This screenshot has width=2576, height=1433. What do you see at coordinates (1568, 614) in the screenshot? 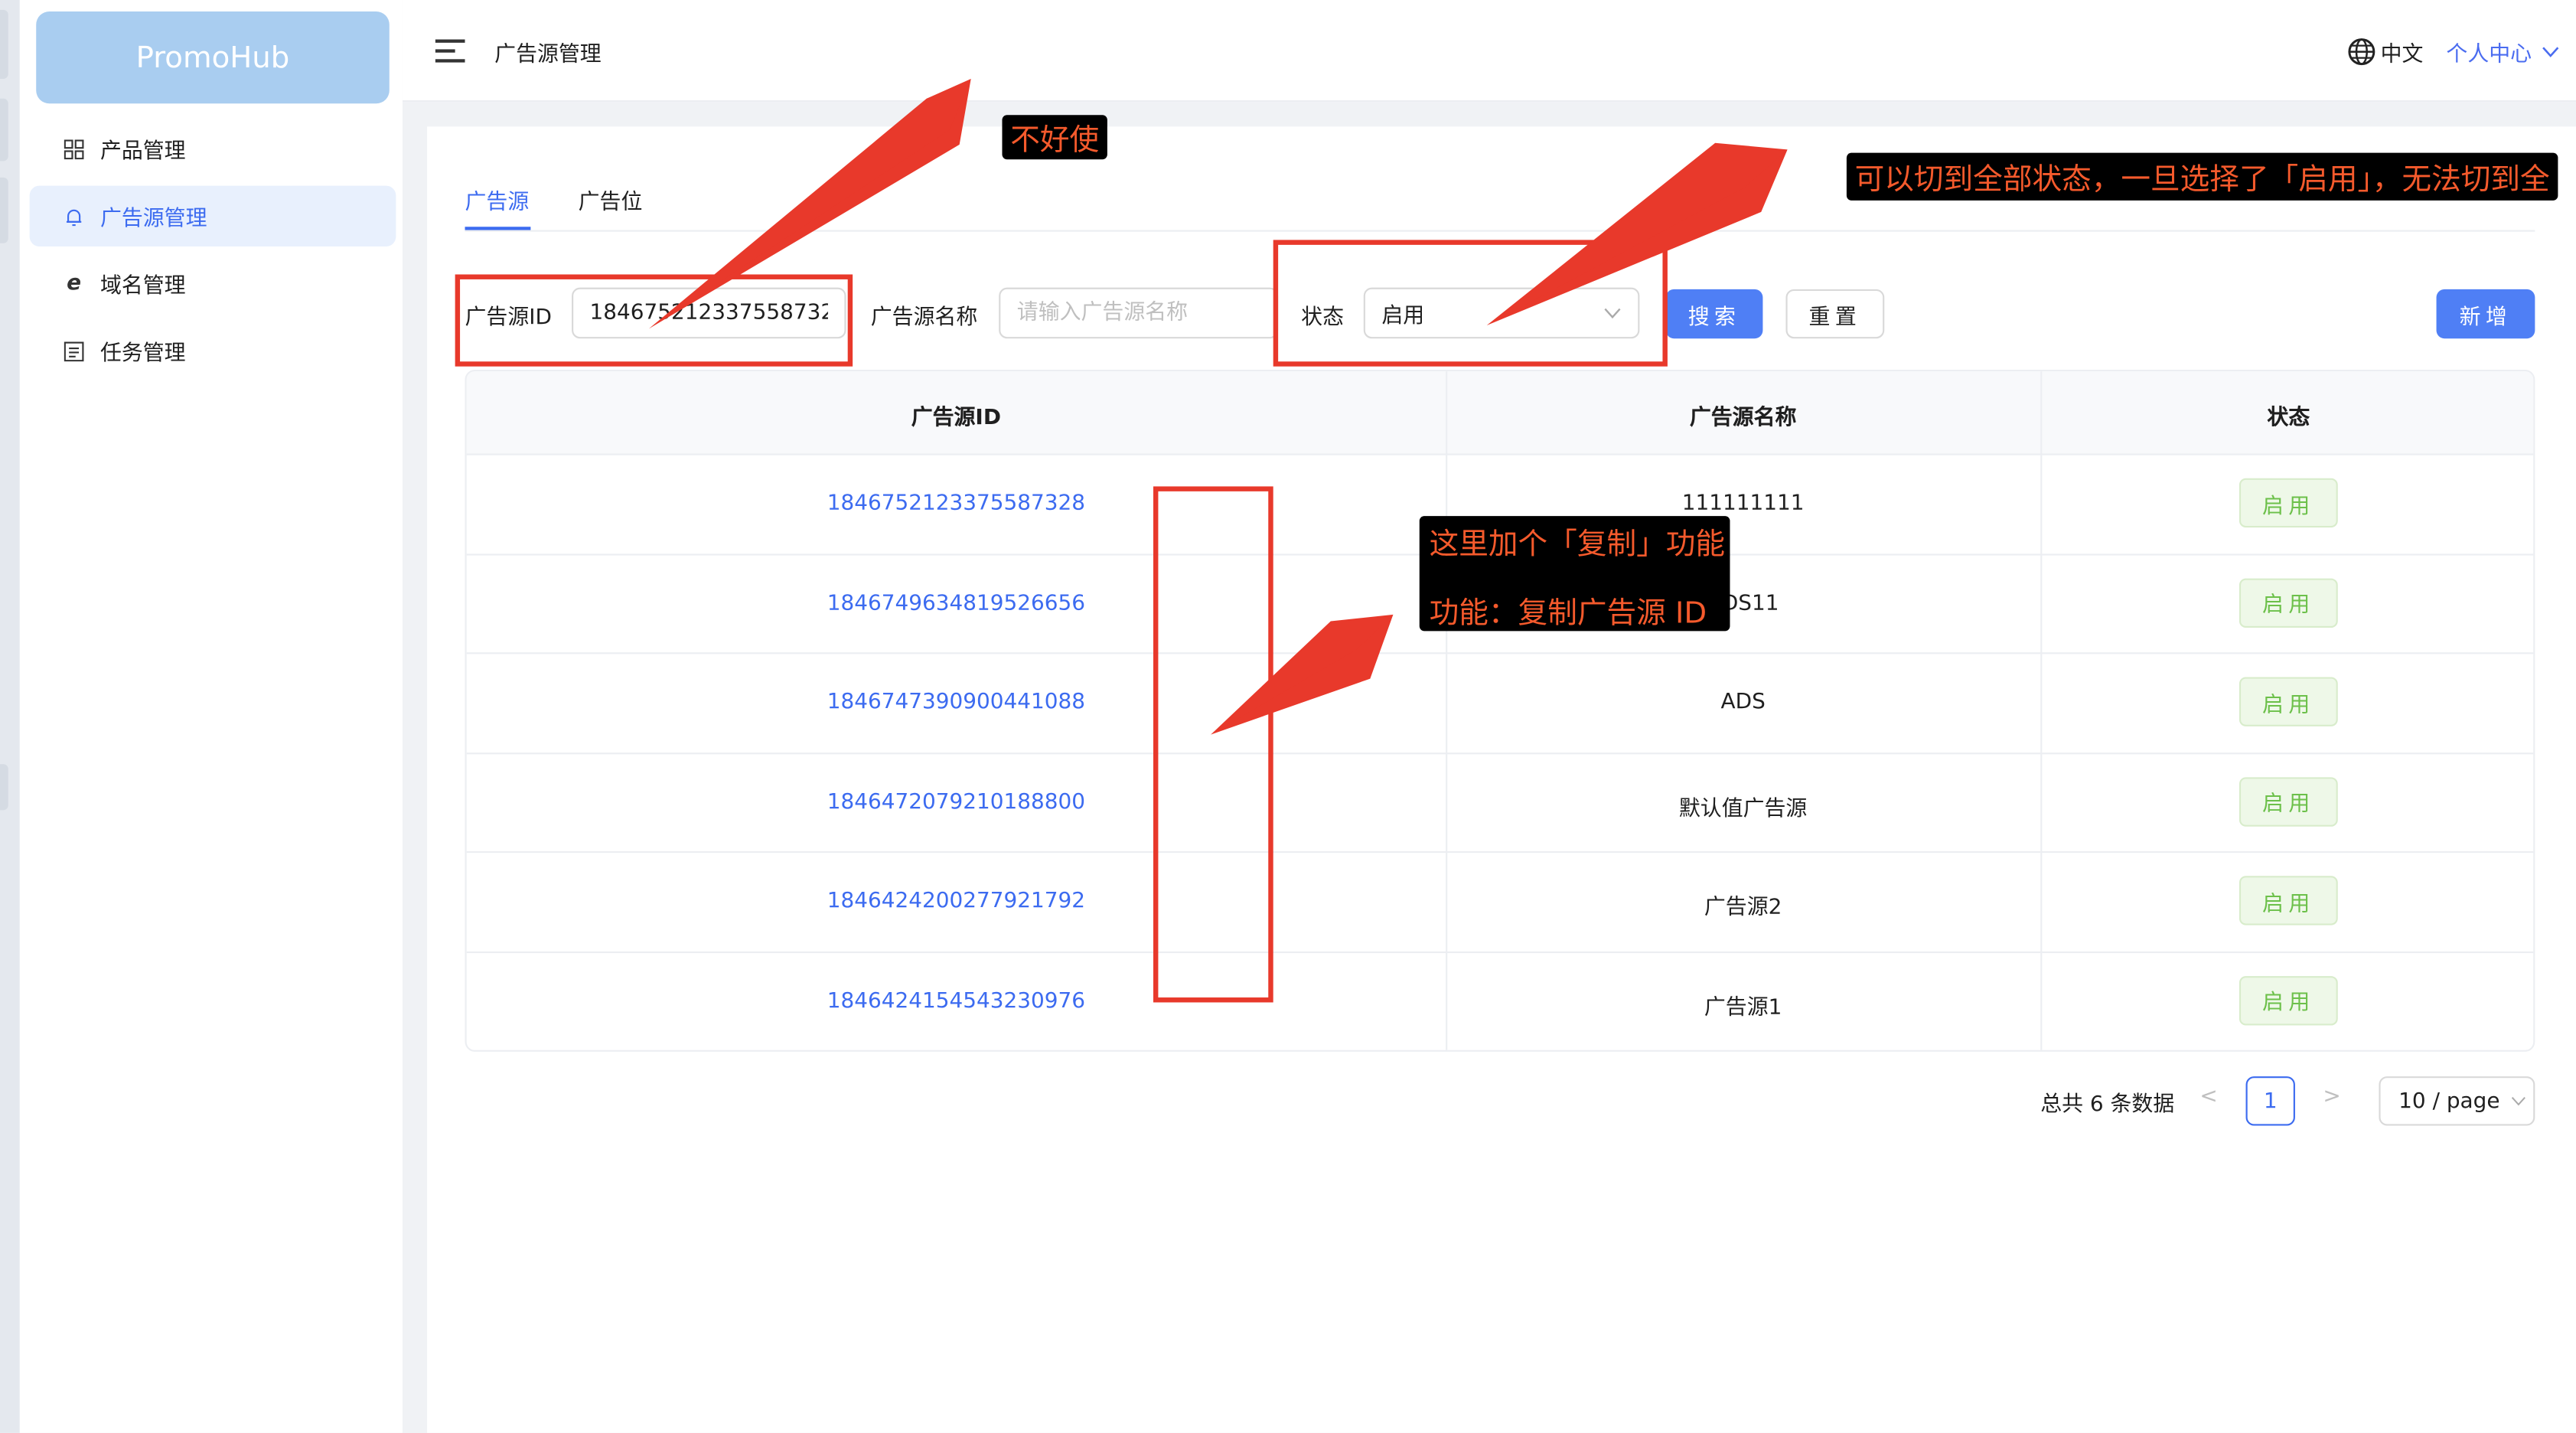
I see `annotation-note-copy-line2: 功能：复制广告源 ID` at bounding box center [1568, 614].